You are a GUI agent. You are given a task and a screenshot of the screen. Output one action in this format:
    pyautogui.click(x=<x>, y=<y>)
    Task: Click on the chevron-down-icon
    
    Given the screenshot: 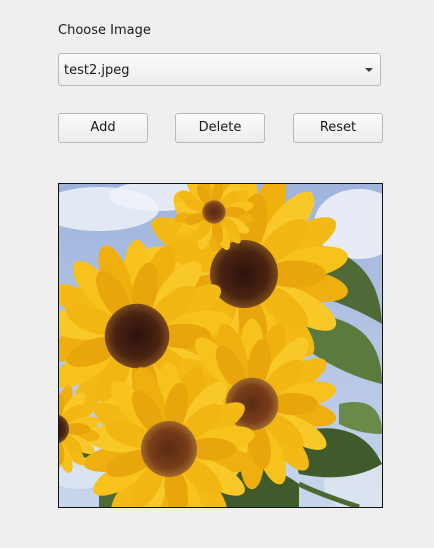 What is the action you would take?
    pyautogui.click(x=369, y=70)
    